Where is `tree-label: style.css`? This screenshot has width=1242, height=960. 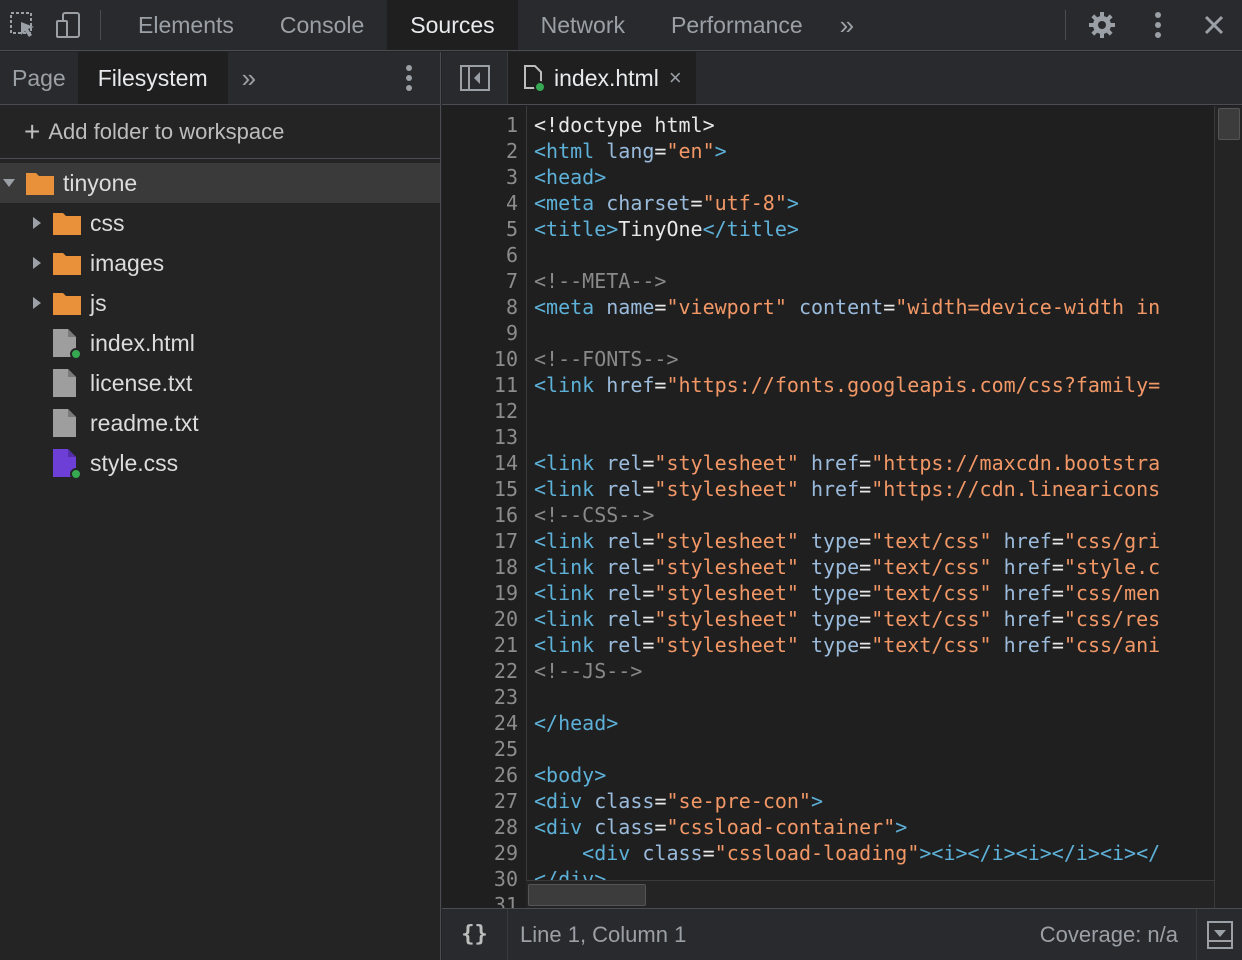
tree-label: style.css is located at coordinates (134, 462).